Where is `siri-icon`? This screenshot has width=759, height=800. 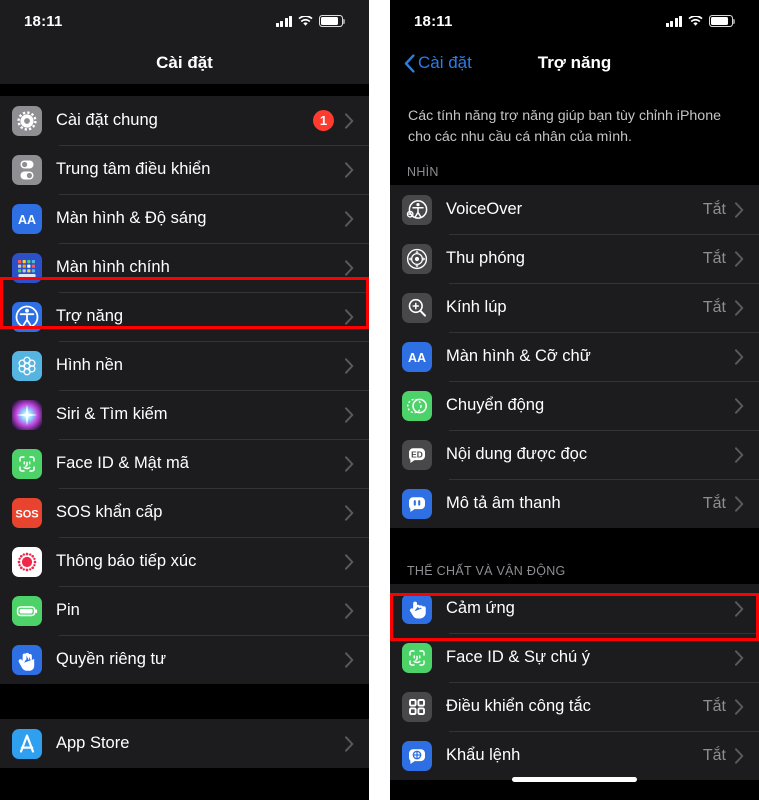
siri-icon is located at coordinates (27, 414).